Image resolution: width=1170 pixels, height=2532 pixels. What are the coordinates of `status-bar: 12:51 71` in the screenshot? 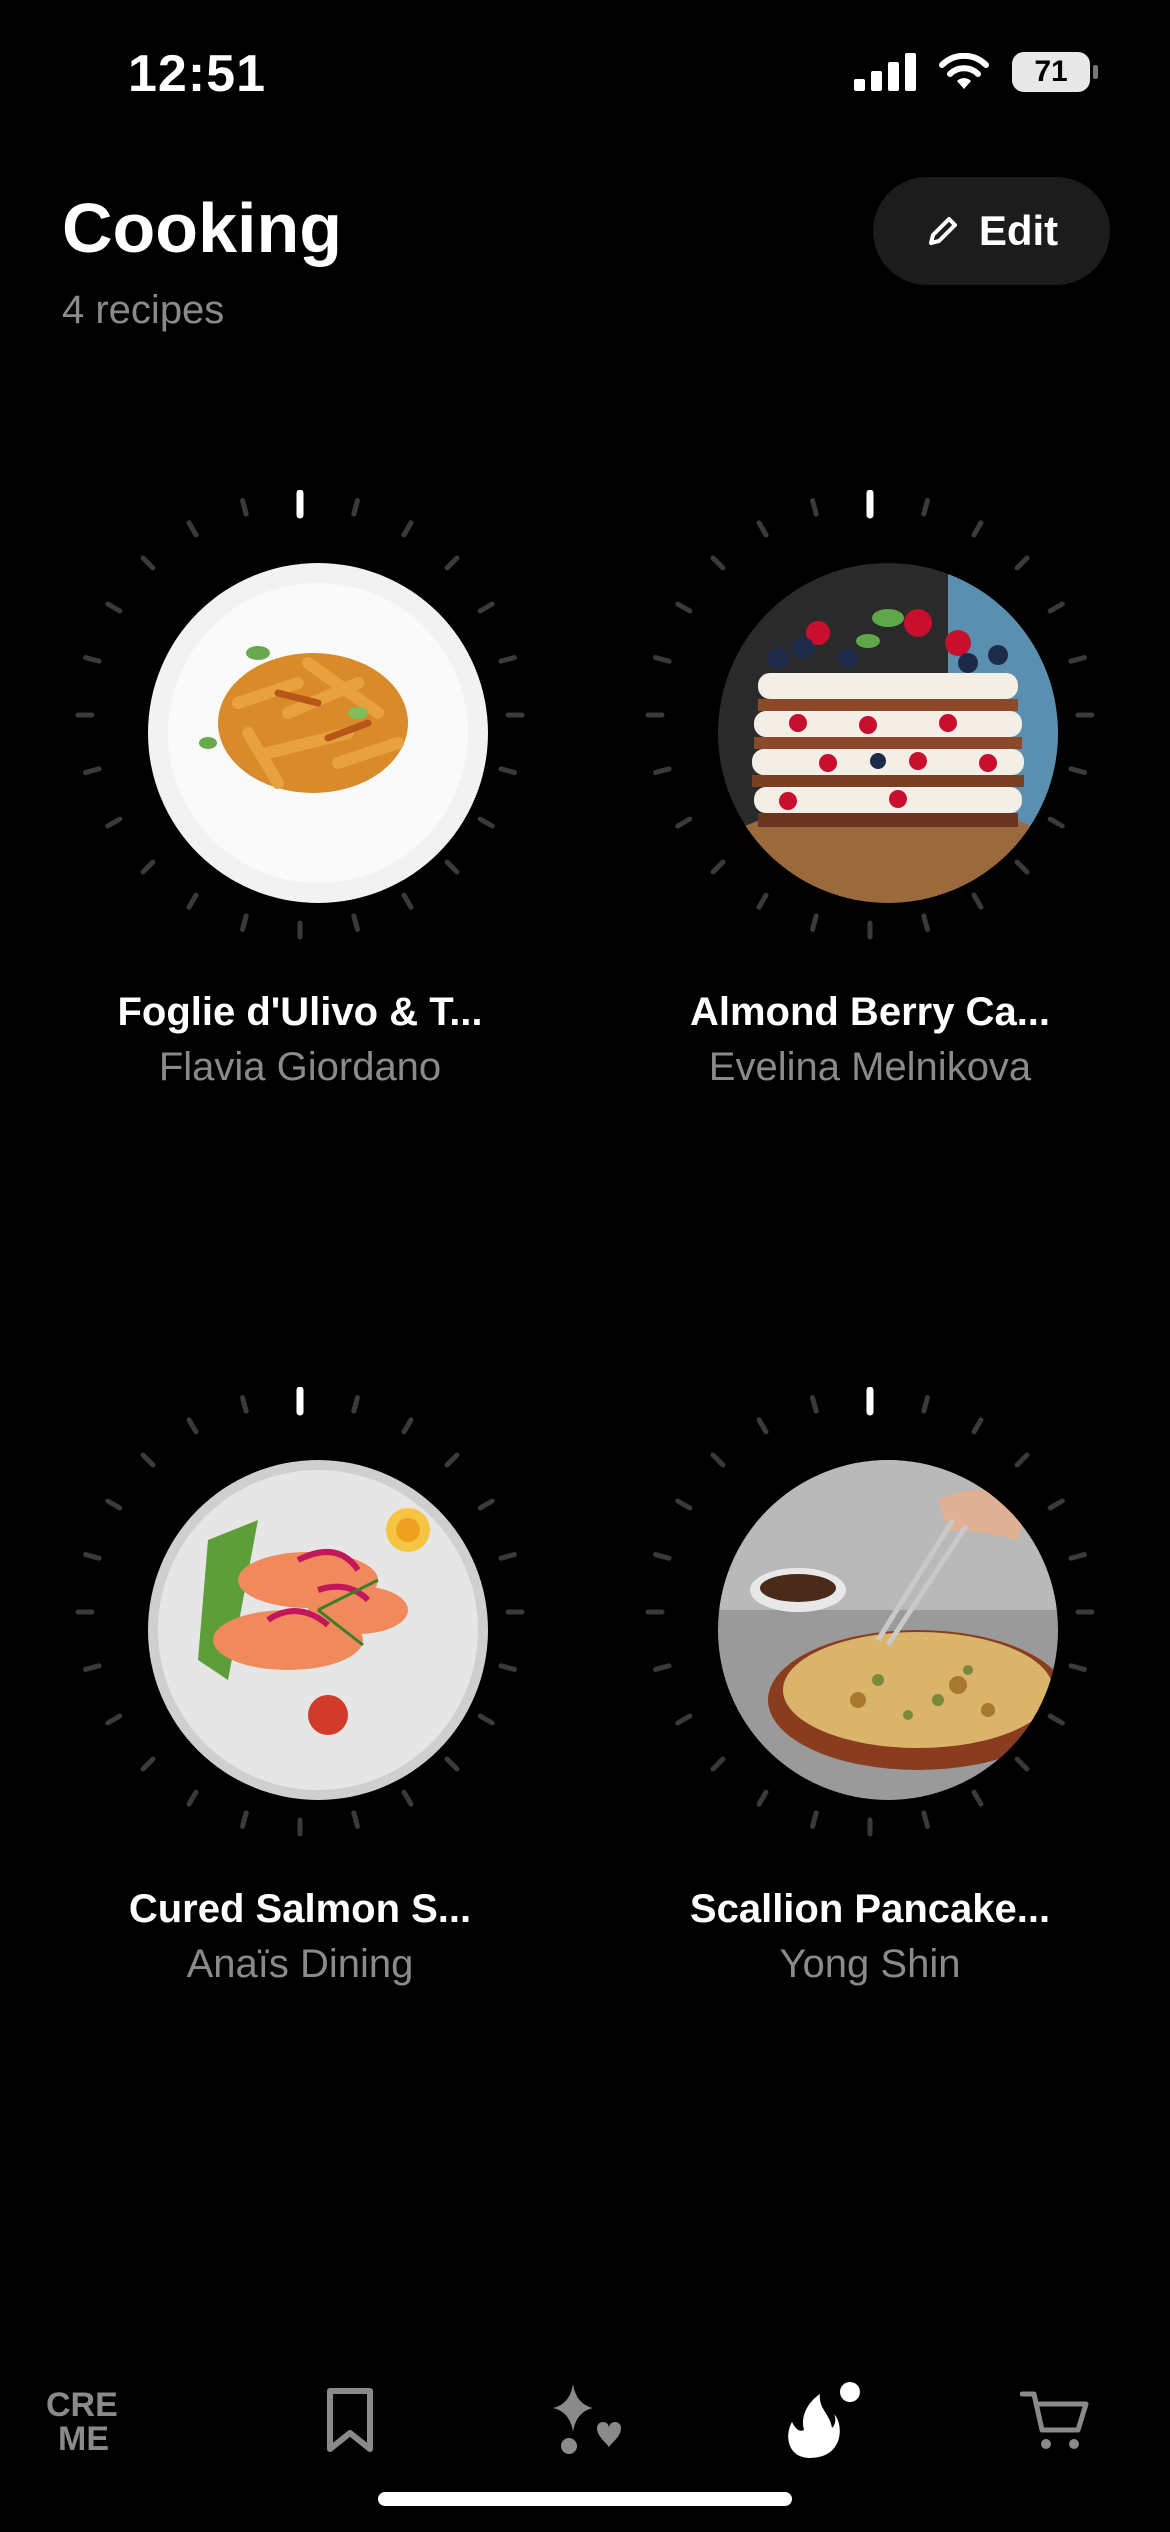 It's located at (585, 75).